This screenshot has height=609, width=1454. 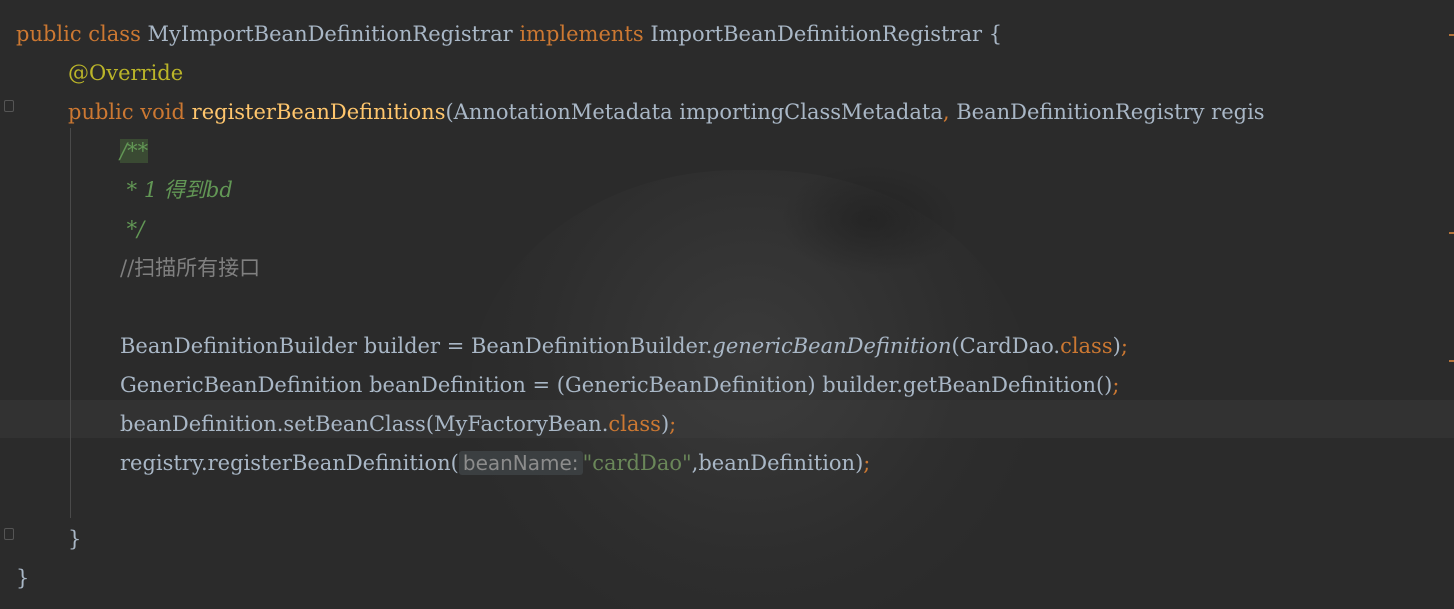 What do you see at coordinates (995, 34) in the screenshot?
I see `brace: {` at bounding box center [995, 34].